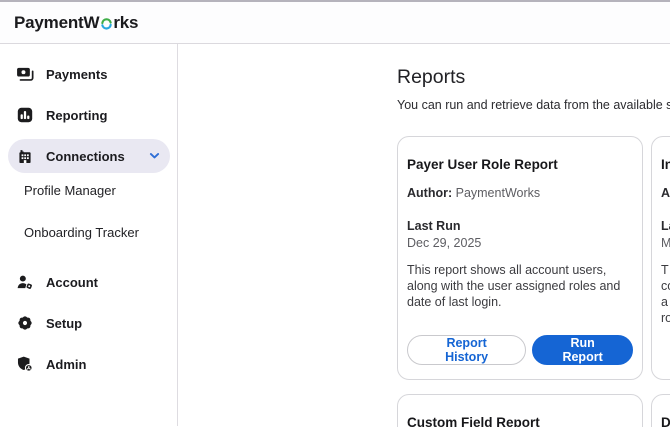  Describe the element at coordinates (665, 294) in the screenshot. I see `report-description: T co a ro` at that location.